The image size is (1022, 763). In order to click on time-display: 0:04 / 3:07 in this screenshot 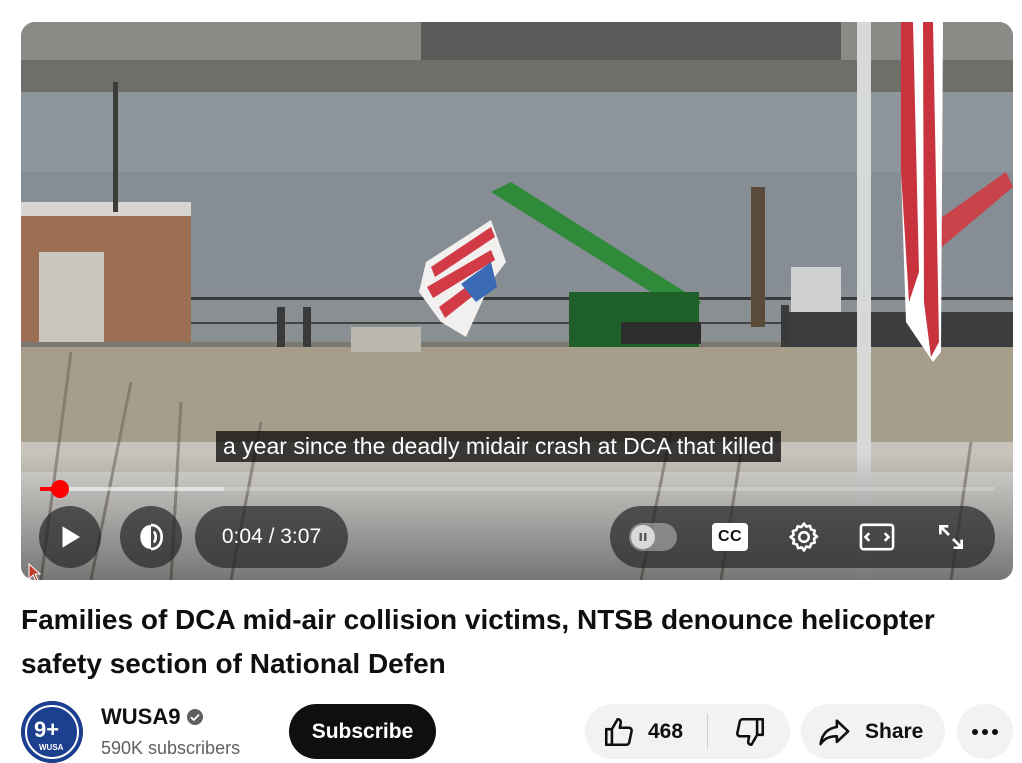, I will do `click(271, 537)`.